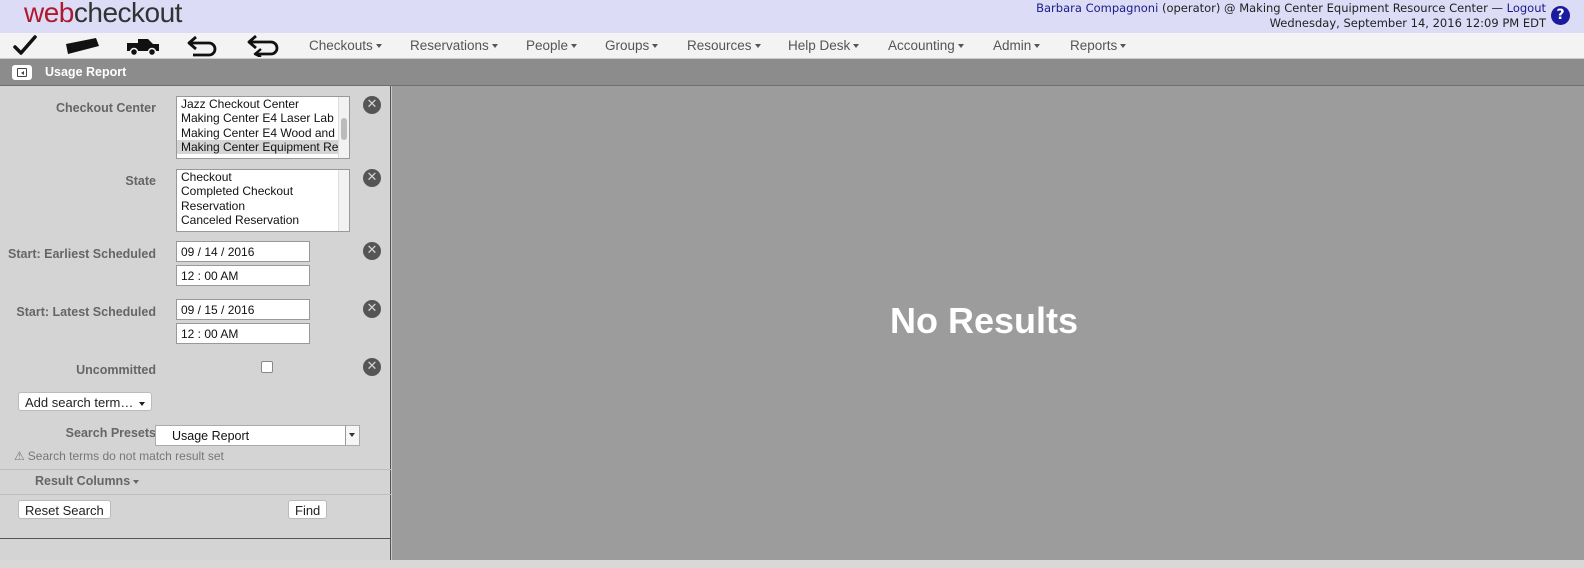 The width and height of the screenshot is (1584, 568). I want to click on help-icon: ?, so click(1560, 15).